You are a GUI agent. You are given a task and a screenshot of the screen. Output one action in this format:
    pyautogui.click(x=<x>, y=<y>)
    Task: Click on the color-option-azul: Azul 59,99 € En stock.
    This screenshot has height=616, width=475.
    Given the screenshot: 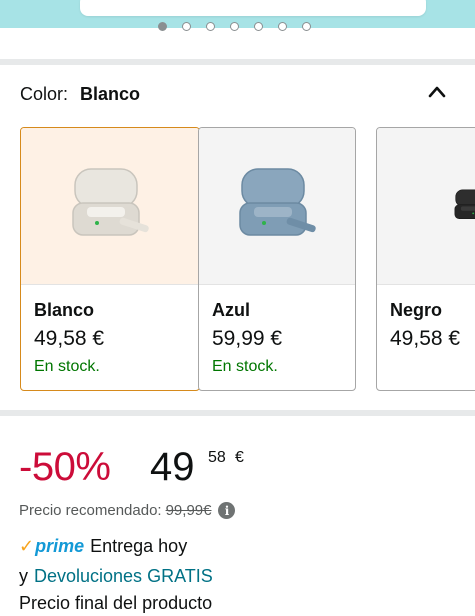 What is the action you would take?
    pyautogui.click(x=277, y=259)
    